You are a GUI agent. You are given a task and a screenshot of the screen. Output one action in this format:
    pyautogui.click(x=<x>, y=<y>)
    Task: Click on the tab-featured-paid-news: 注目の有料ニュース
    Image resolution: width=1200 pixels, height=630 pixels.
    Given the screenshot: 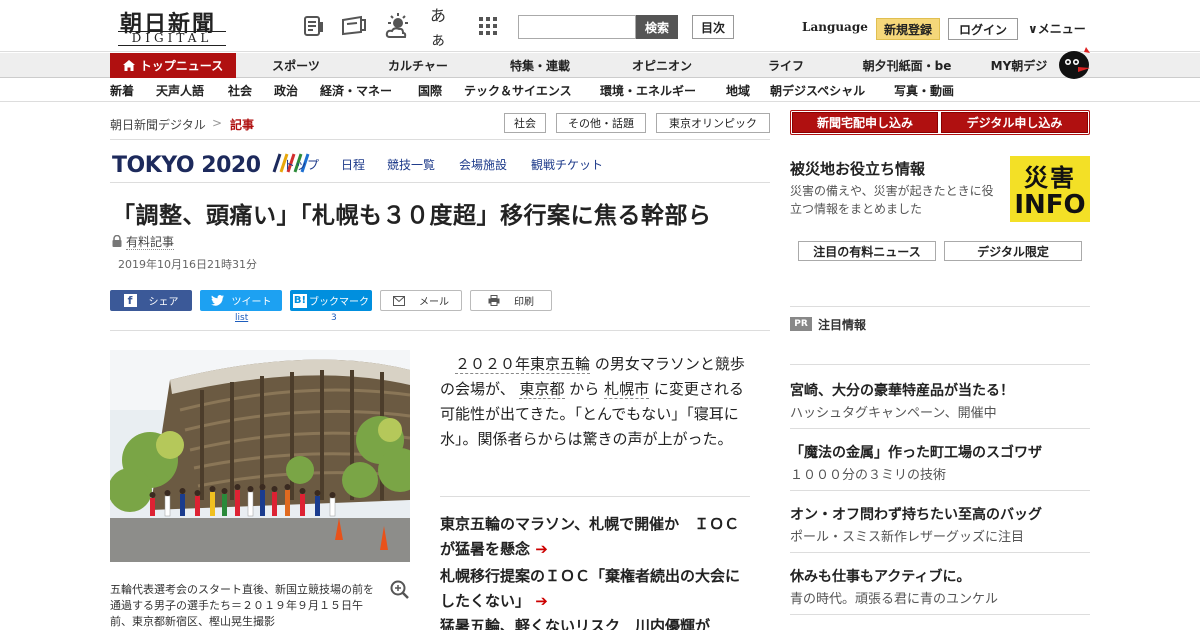 What is the action you would take?
    pyautogui.click(x=867, y=251)
    